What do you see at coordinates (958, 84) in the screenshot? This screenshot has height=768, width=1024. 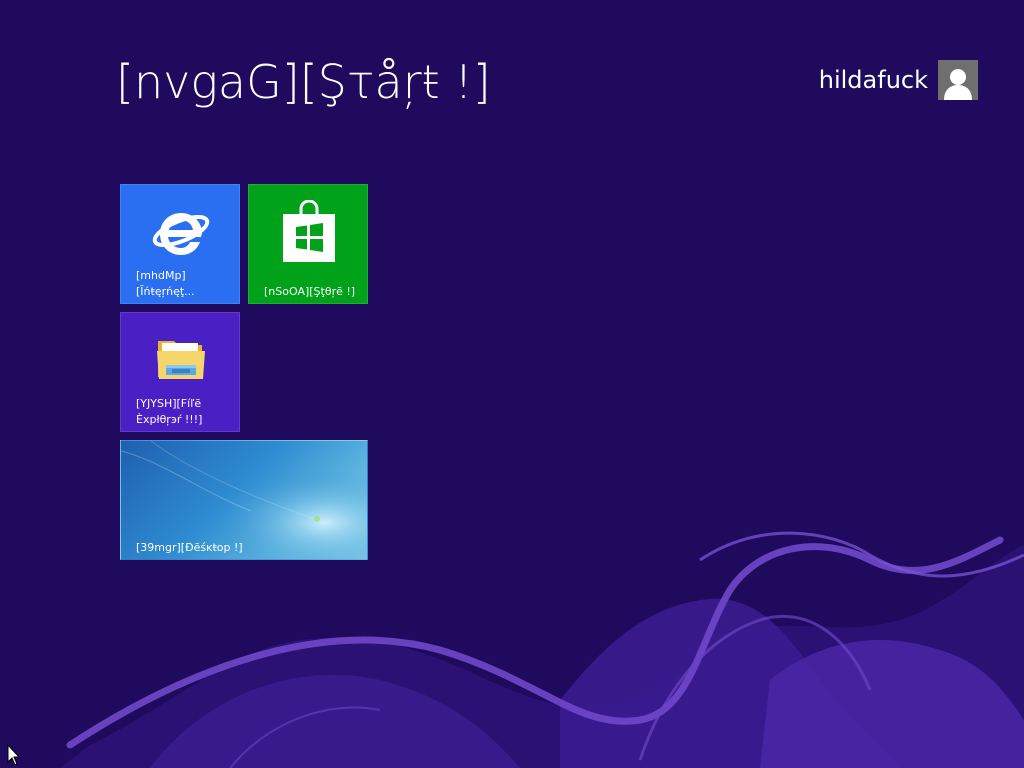 I see `person-icon` at bounding box center [958, 84].